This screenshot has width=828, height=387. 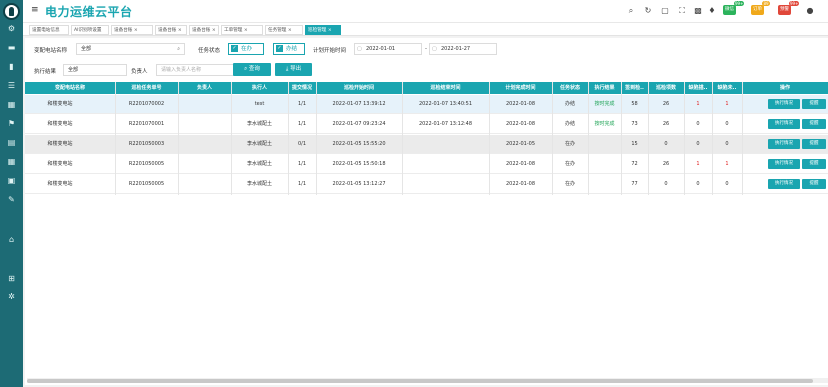 I want to click on col-plan: 计划完成时间, so click(x=520, y=88).